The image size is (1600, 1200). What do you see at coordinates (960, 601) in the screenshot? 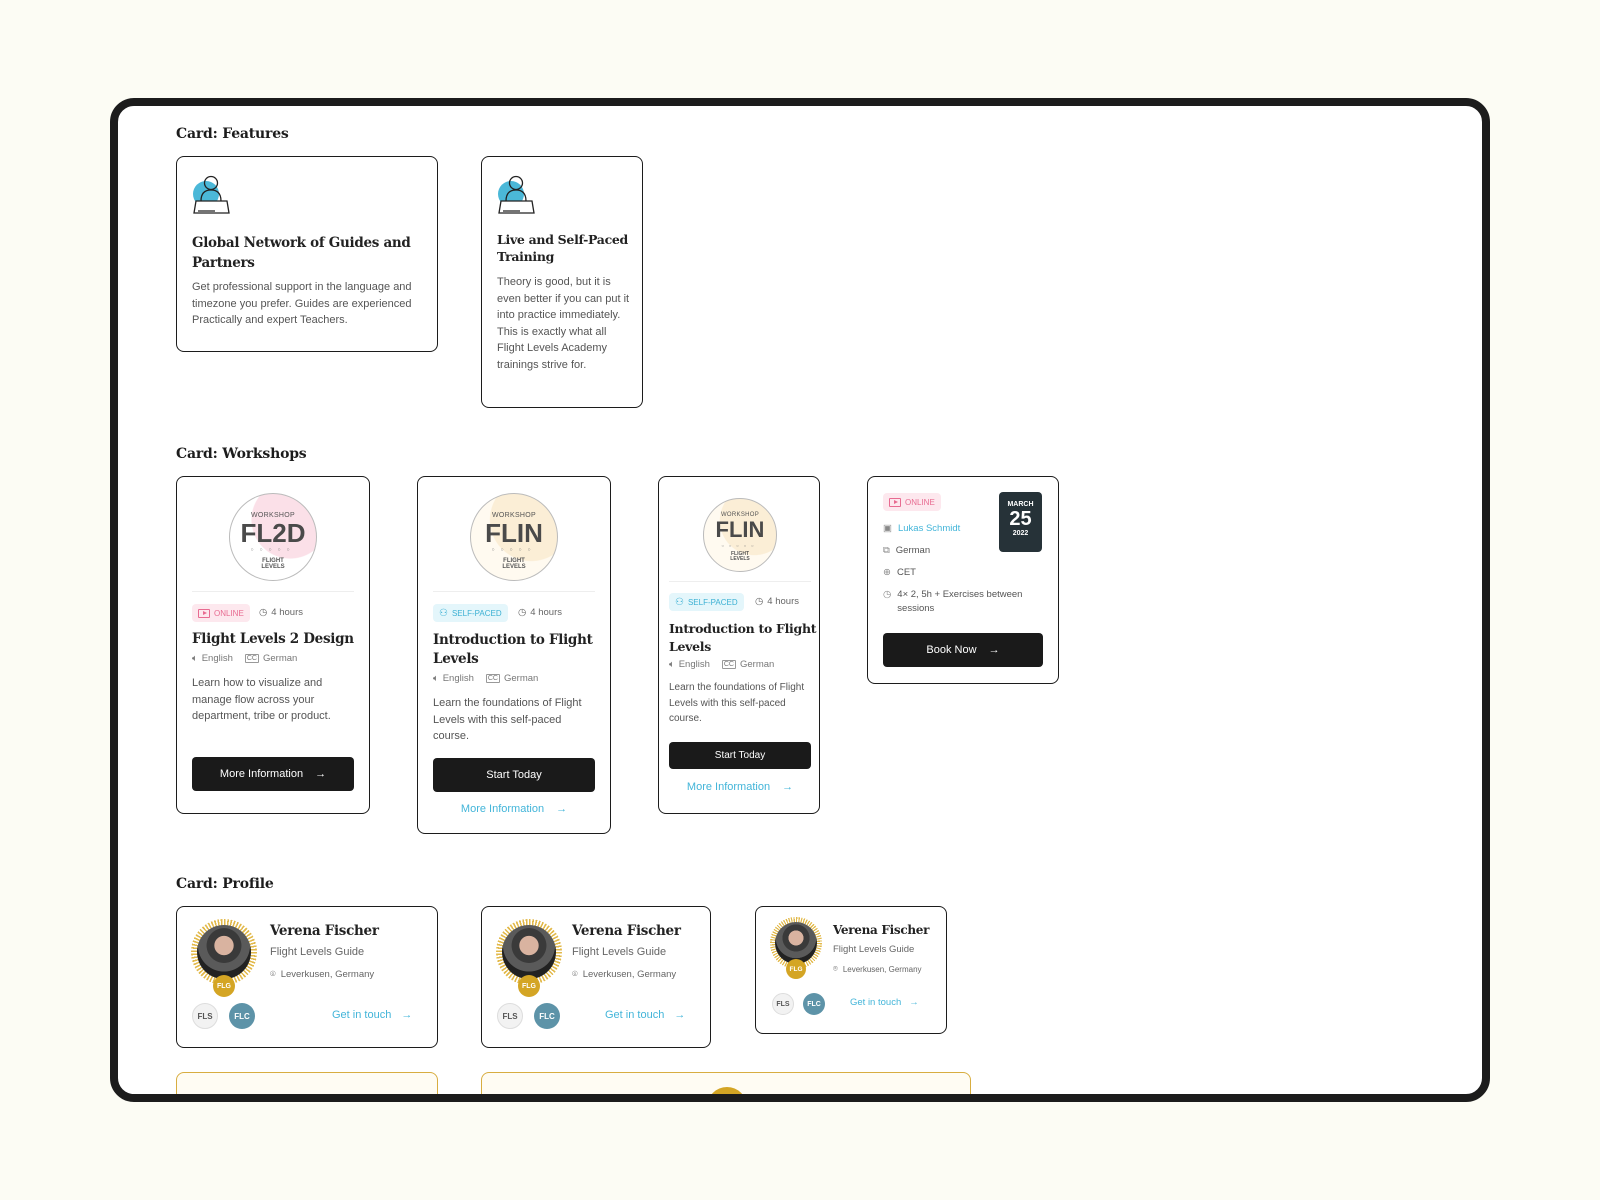
I see `schedule-label: 4× 2, 5h + Exercises between sessions` at bounding box center [960, 601].